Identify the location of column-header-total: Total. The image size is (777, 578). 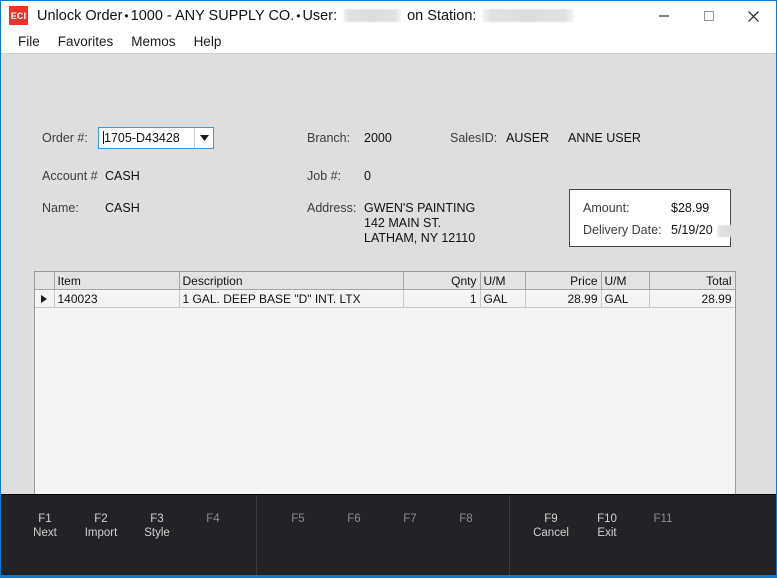
(692, 281).